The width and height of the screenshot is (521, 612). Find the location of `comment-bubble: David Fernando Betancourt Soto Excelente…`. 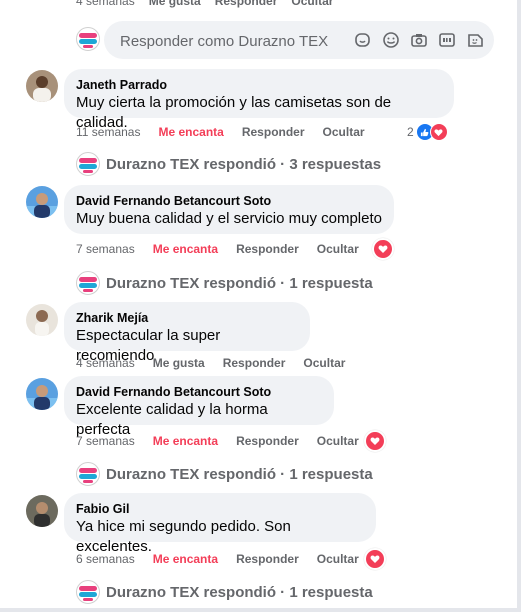

comment-bubble: David Fernando Betancourt Soto Excelente… is located at coordinates (199, 407).